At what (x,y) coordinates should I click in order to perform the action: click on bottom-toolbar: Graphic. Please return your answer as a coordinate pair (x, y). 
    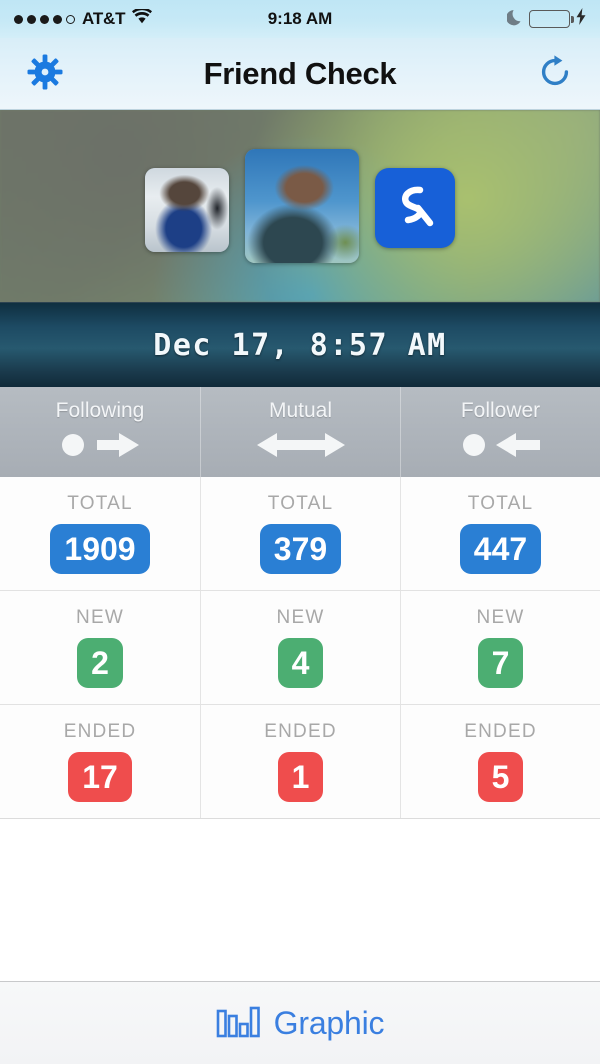
    Looking at the image, I should click on (300, 1022).